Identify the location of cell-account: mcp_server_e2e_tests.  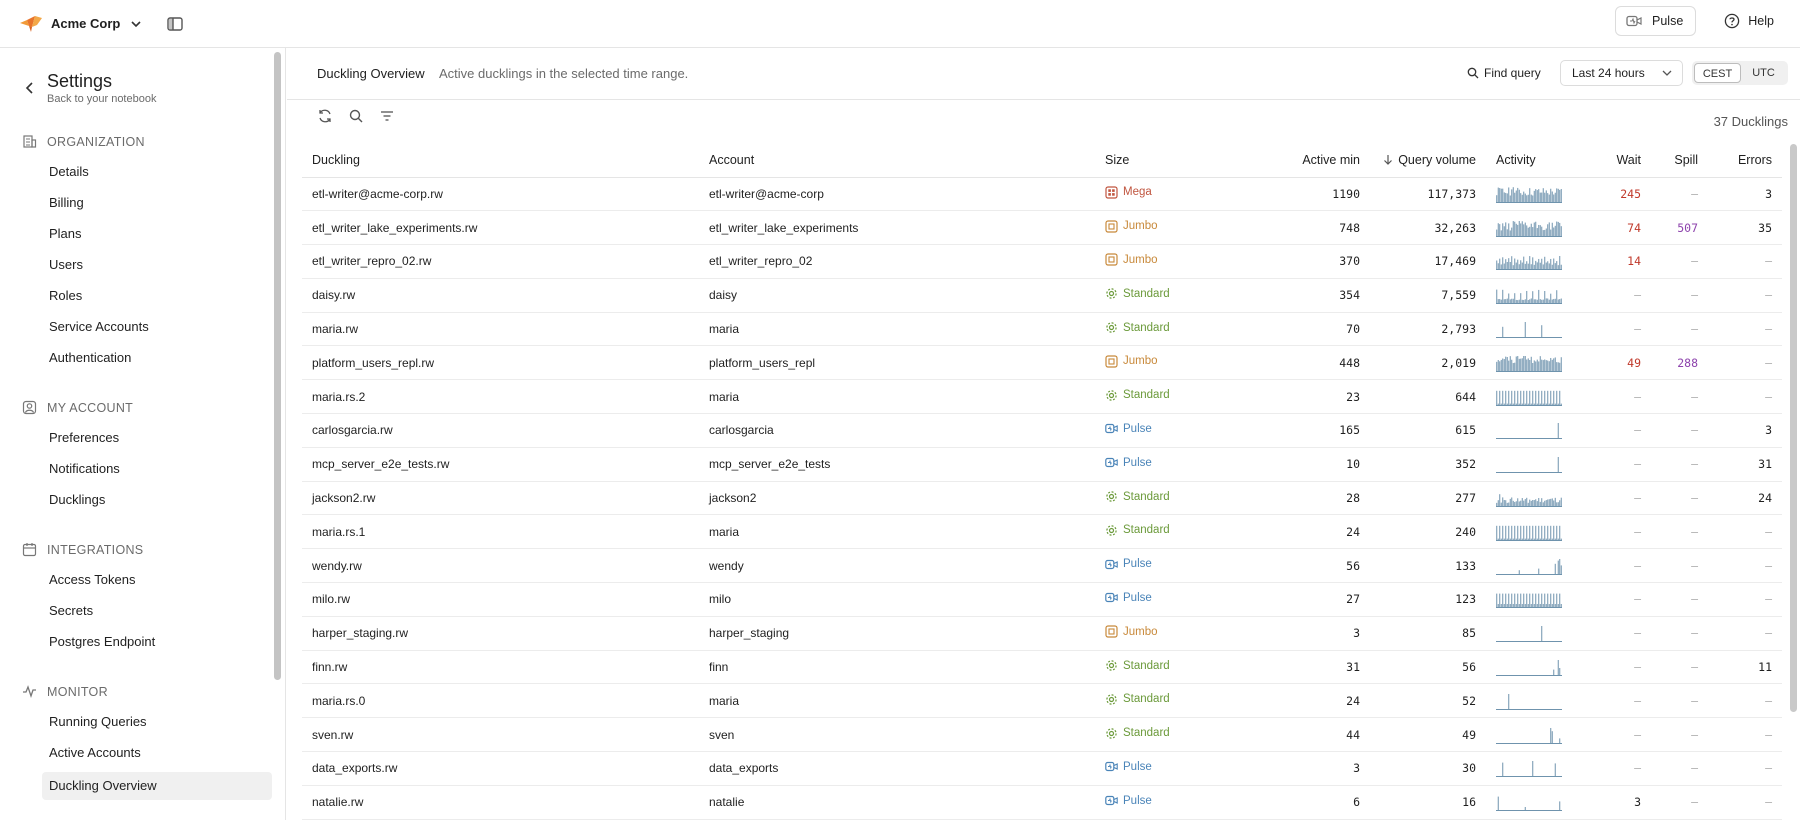
(897, 464).